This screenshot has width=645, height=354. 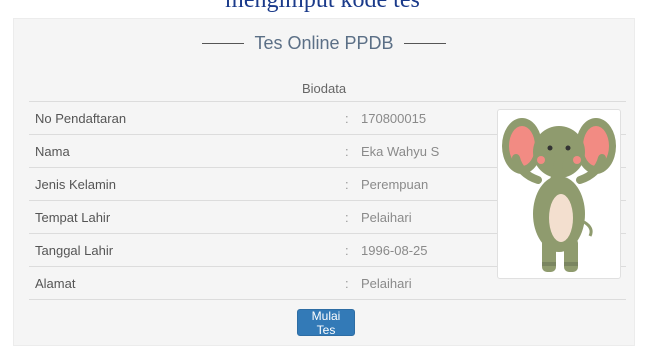 I want to click on section-title-biodata: Biodata, so click(x=324, y=88).